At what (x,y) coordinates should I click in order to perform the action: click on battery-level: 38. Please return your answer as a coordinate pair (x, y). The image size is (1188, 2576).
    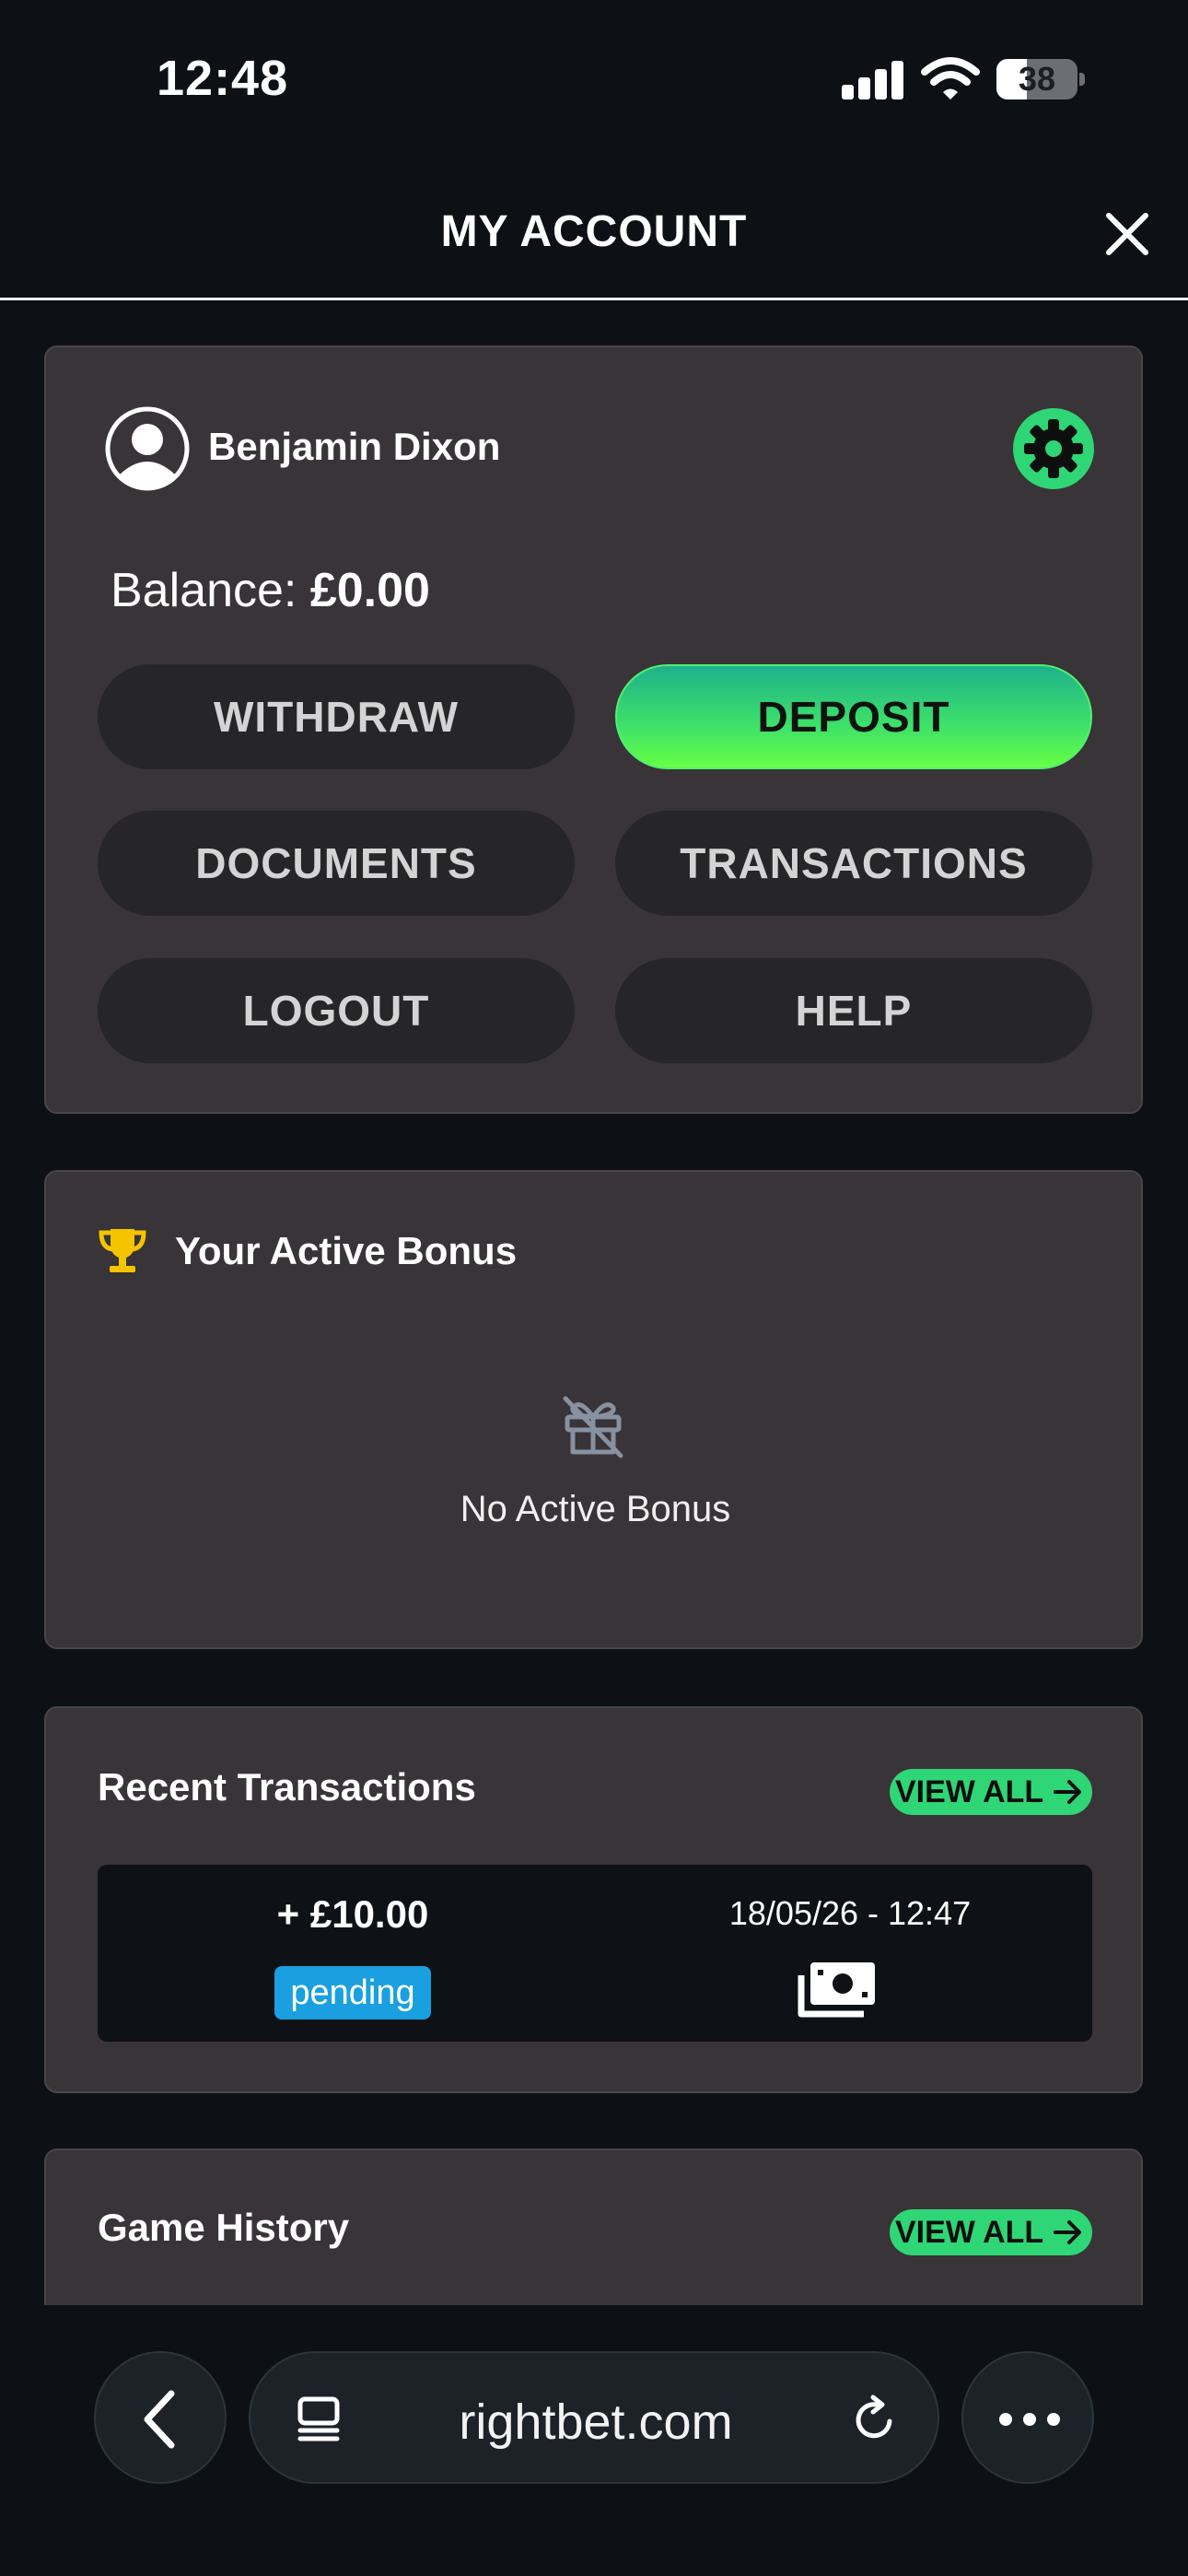
    Looking at the image, I should click on (1037, 79).